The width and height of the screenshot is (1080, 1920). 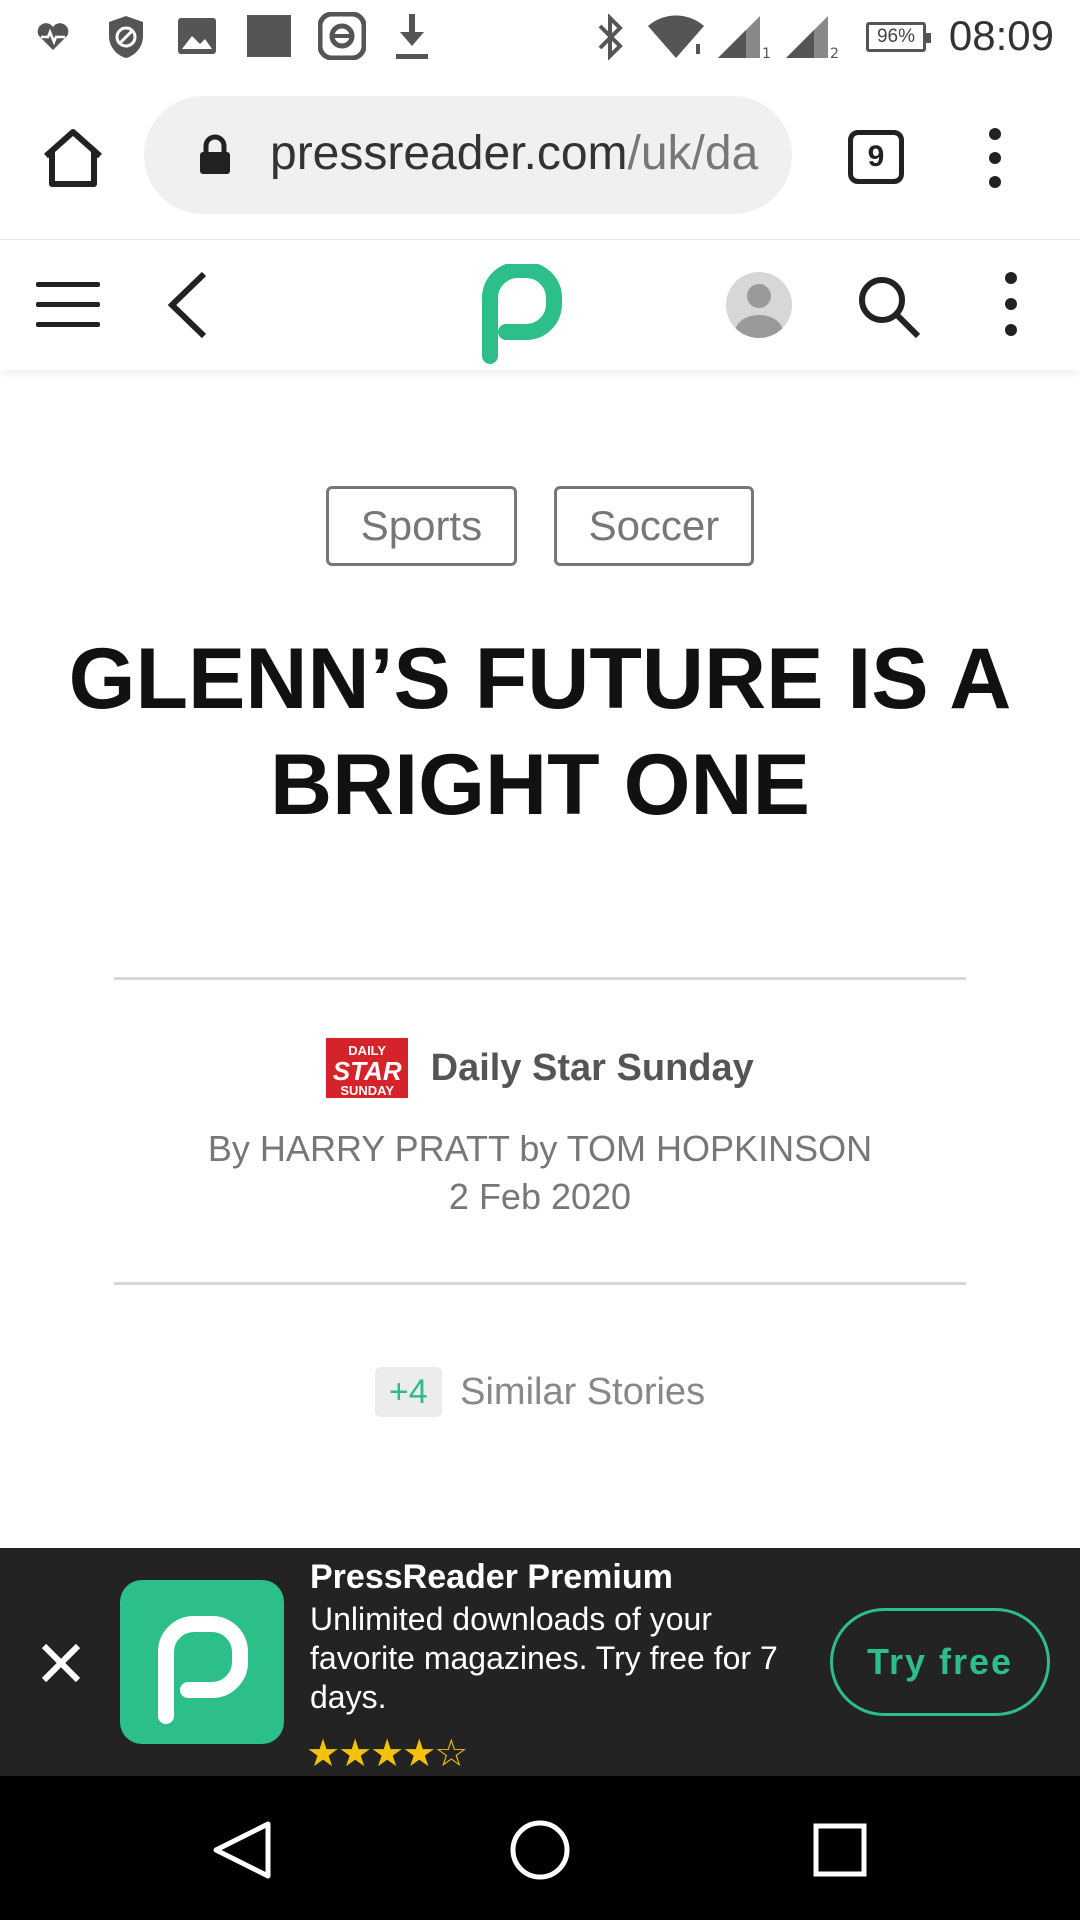 I want to click on address-bar: pressreader.com/uk/da, so click(x=468, y=155).